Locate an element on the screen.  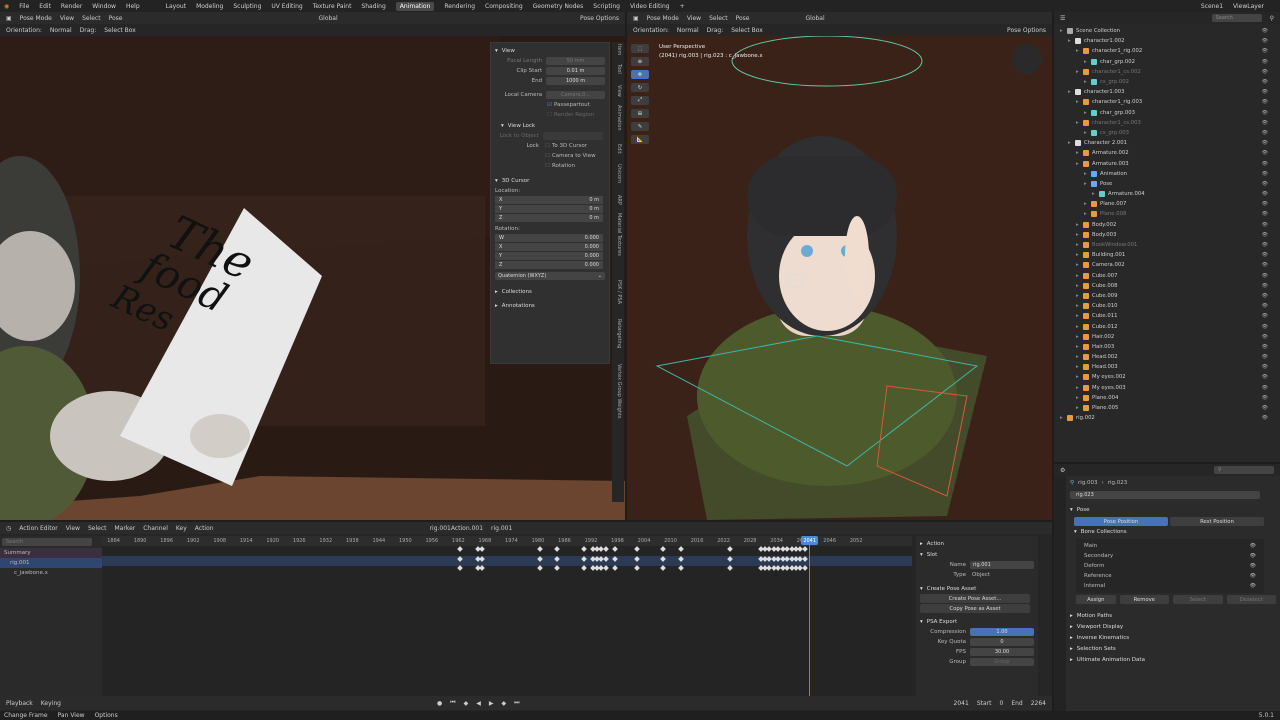
ws-tab-geometry-nodes: Geometry Nodes is located at coordinates (558, 6).